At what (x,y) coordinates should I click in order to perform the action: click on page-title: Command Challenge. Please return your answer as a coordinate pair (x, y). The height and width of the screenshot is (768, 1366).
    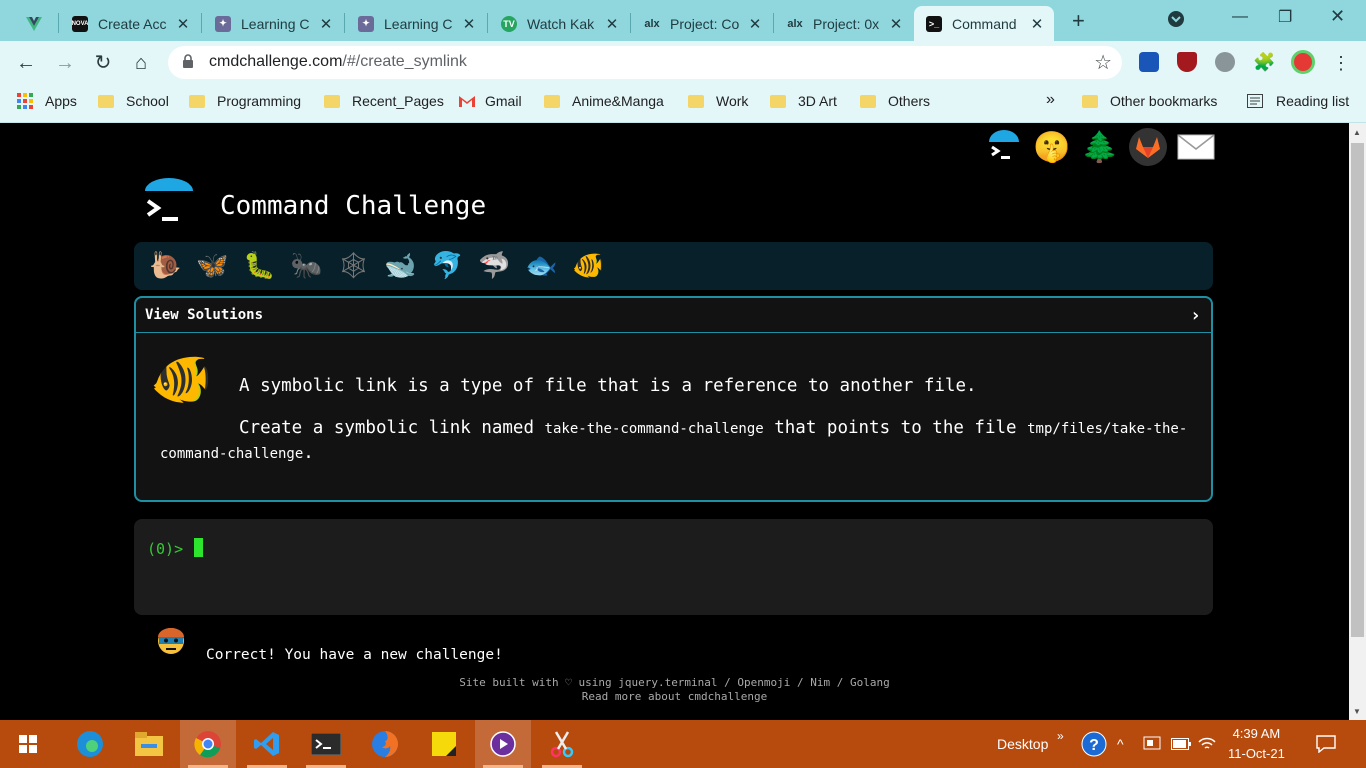
    Looking at the image, I should click on (353, 206).